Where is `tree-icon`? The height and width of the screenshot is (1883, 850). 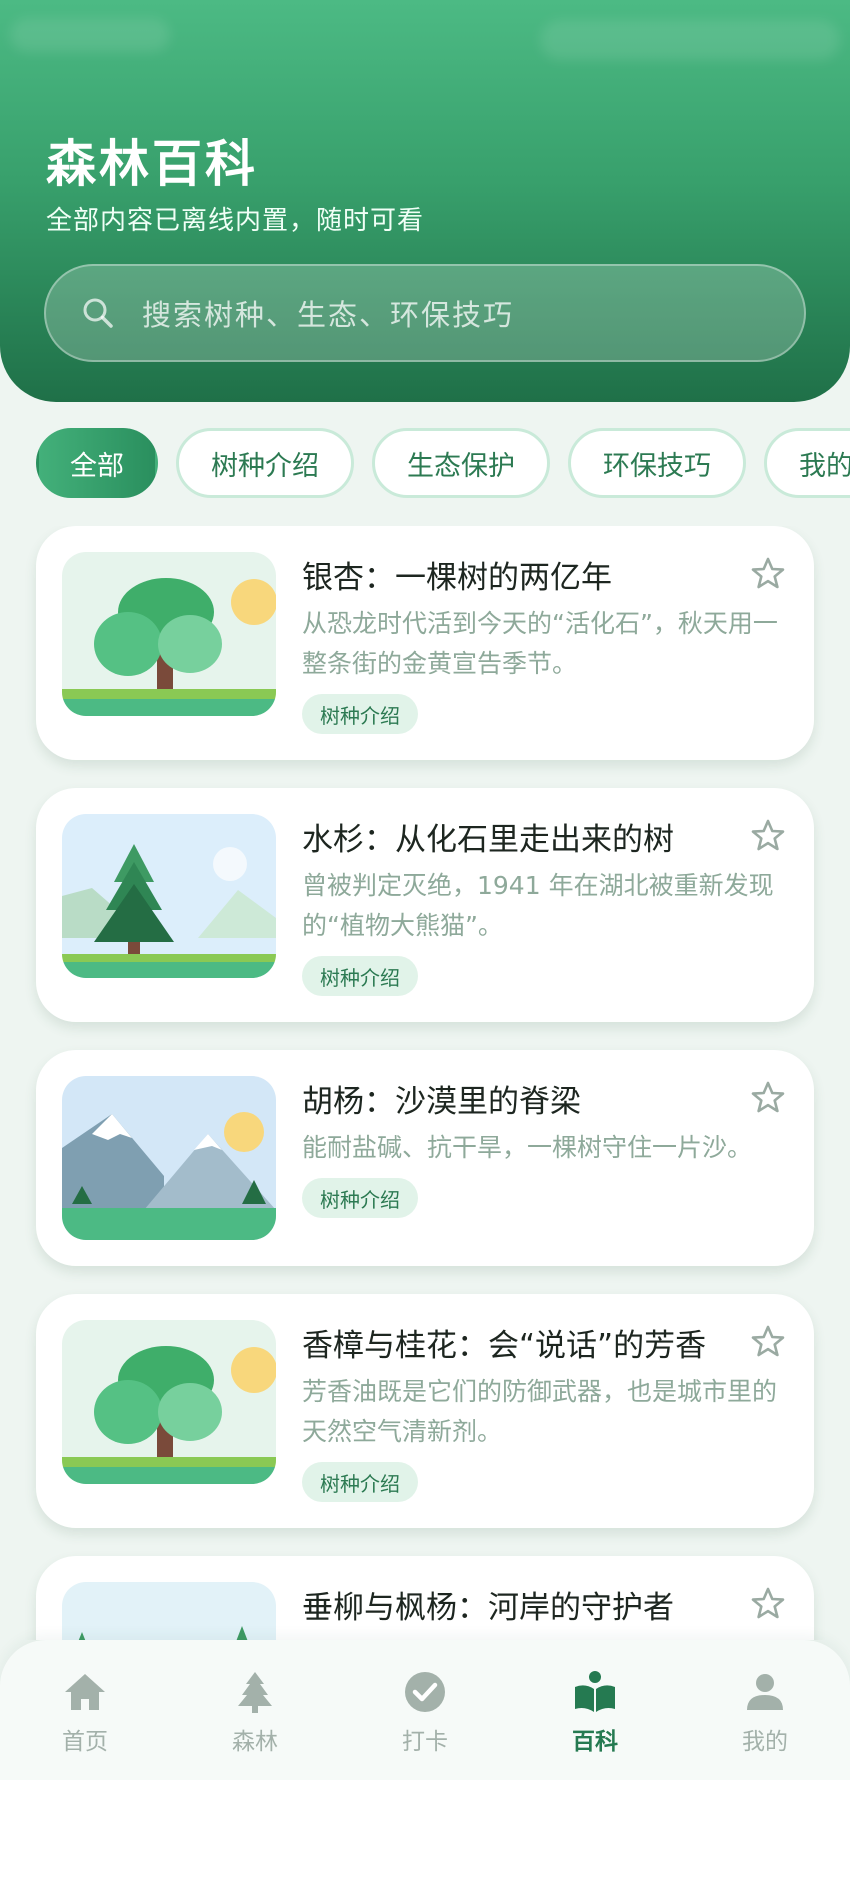
tree-icon is located at coordinates (255, 1692).